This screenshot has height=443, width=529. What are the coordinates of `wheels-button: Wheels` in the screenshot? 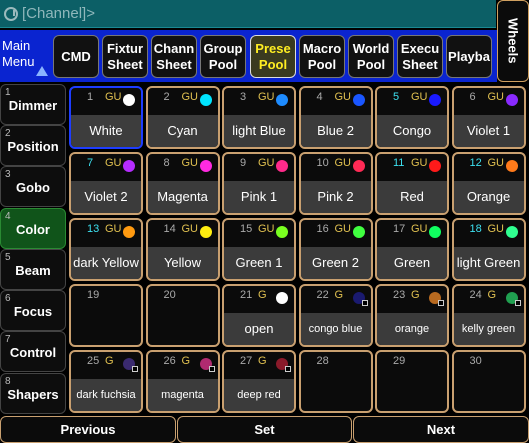 It's located at (513, 41).